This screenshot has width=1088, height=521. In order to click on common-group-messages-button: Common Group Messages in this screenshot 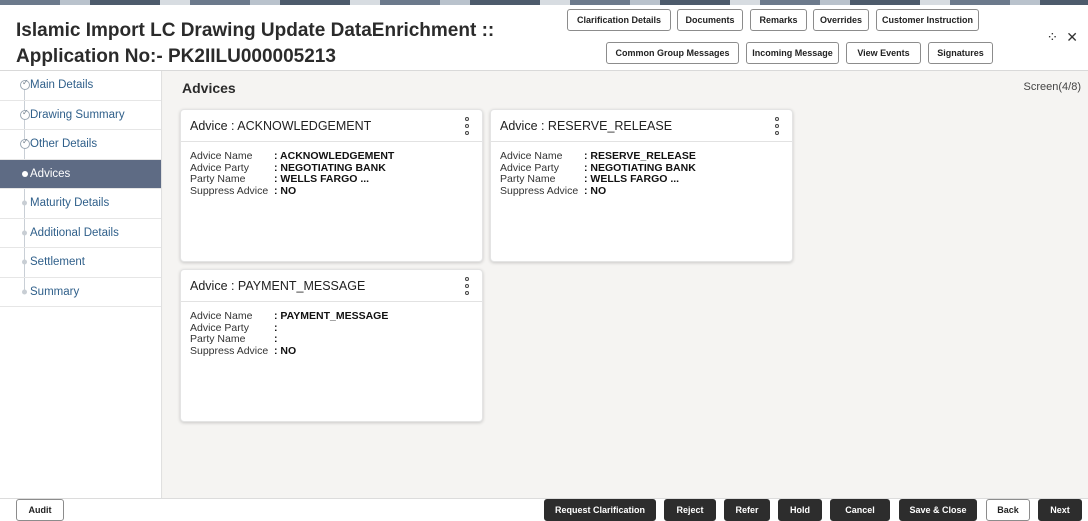, I will do `click(672, 53)`.